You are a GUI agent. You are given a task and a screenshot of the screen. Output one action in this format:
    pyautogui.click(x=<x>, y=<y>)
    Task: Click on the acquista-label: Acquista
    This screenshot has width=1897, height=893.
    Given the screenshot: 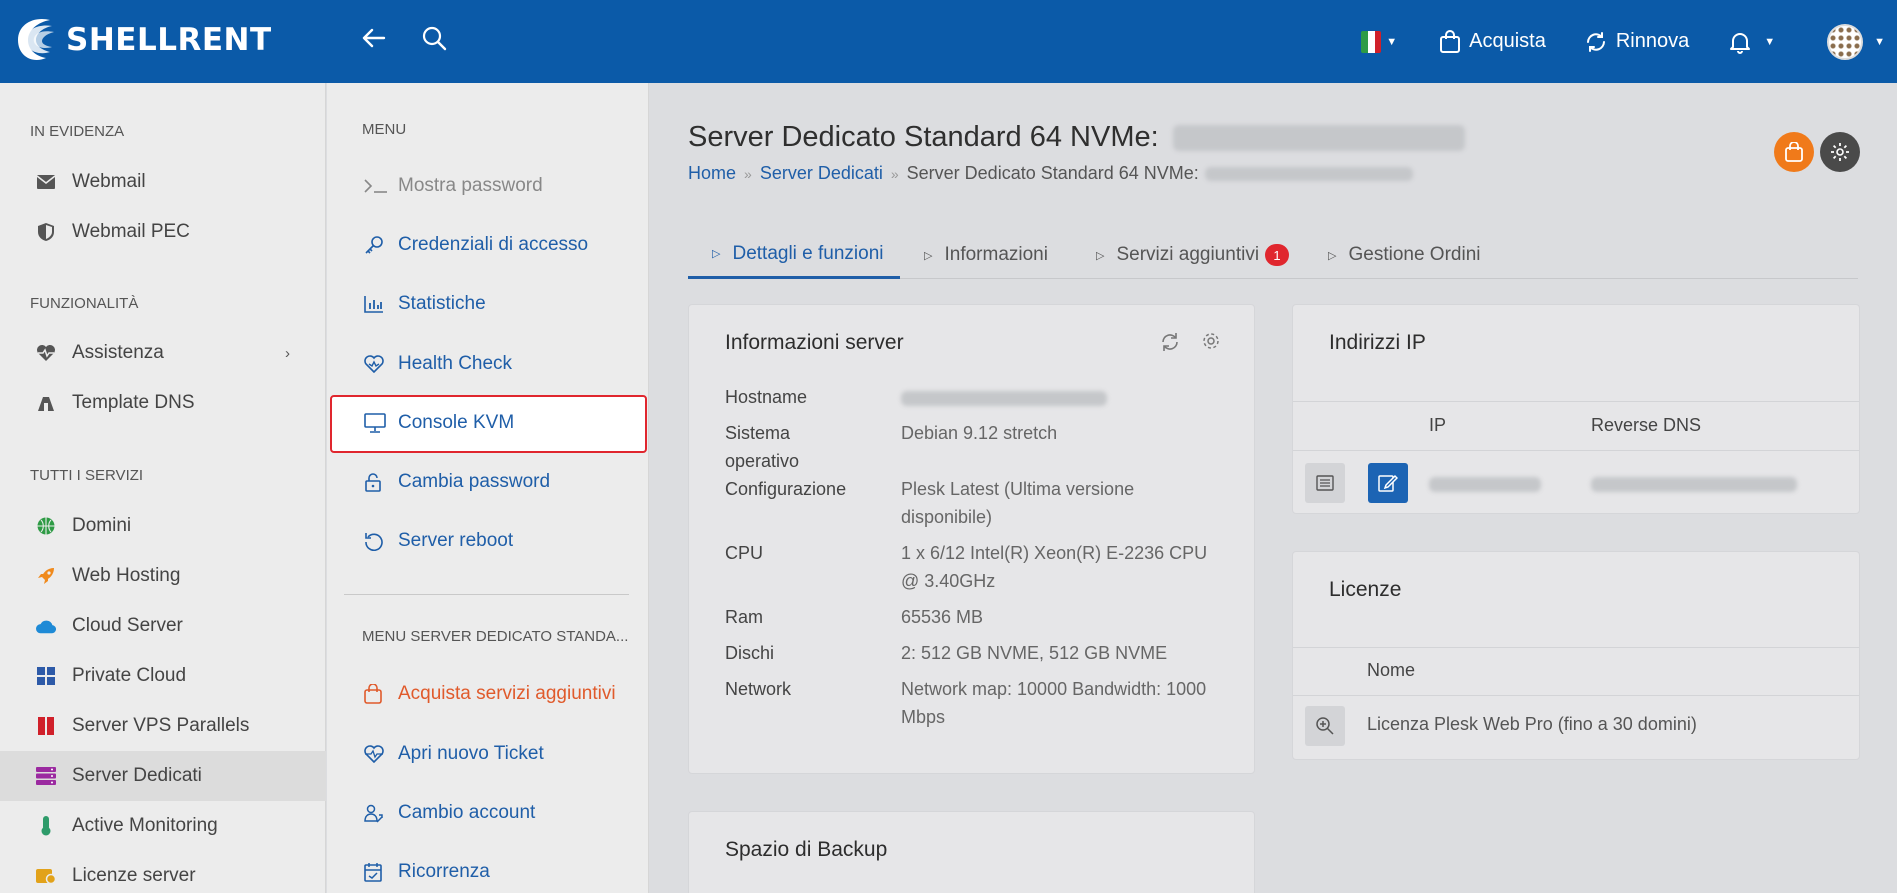 What is the action you would take?
    pyautogui.click(x=1507, y=41)
    